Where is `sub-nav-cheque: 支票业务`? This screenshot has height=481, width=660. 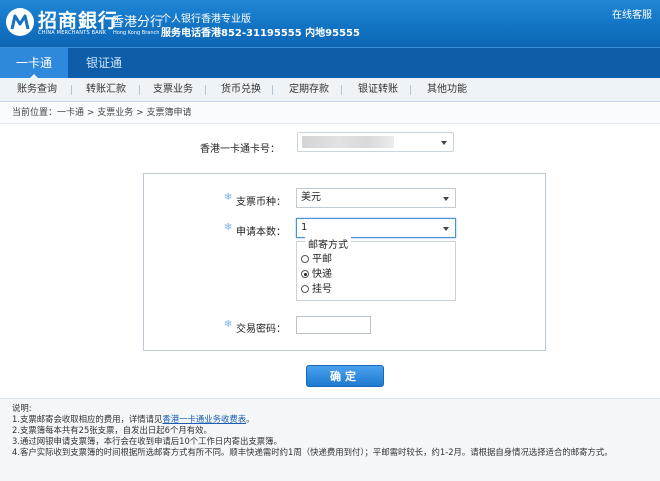
sub-nav-cheque: 支票业务 is located at coordinates (173, 89).